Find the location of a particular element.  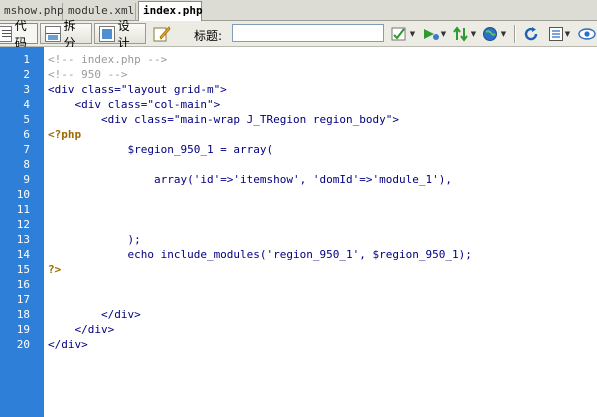

line-number: 19 is located at coordinates (23, 329).